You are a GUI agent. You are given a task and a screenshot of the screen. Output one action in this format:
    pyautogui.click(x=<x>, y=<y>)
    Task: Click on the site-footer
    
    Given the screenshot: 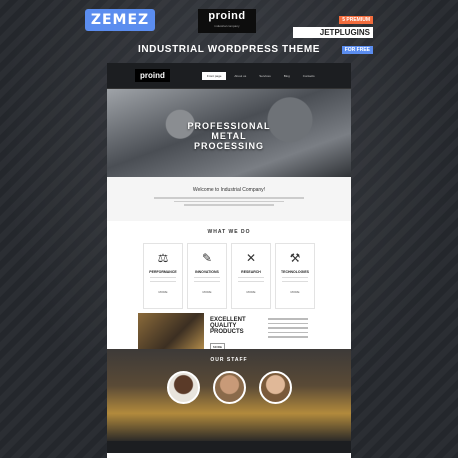 What is the action you would take?
    pyautogui.click(x=229, y=447)
    